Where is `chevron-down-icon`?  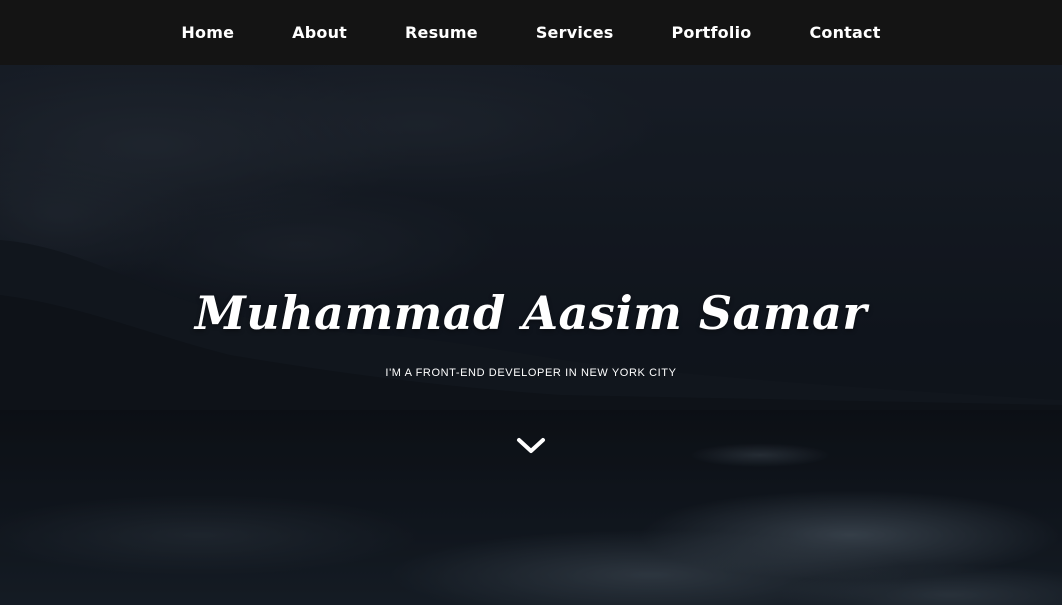
chevron-down-icon is located at coordinates (531, 446).